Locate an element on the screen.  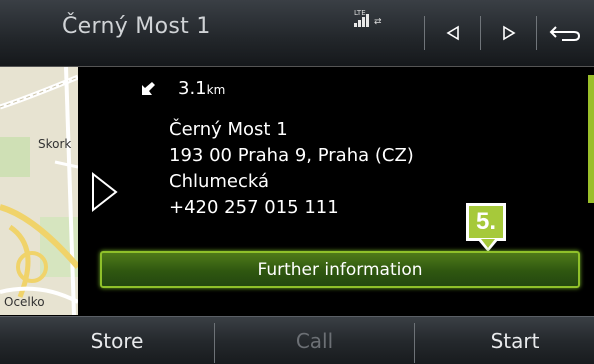
scrollbar is located at coordinates (591, 139).